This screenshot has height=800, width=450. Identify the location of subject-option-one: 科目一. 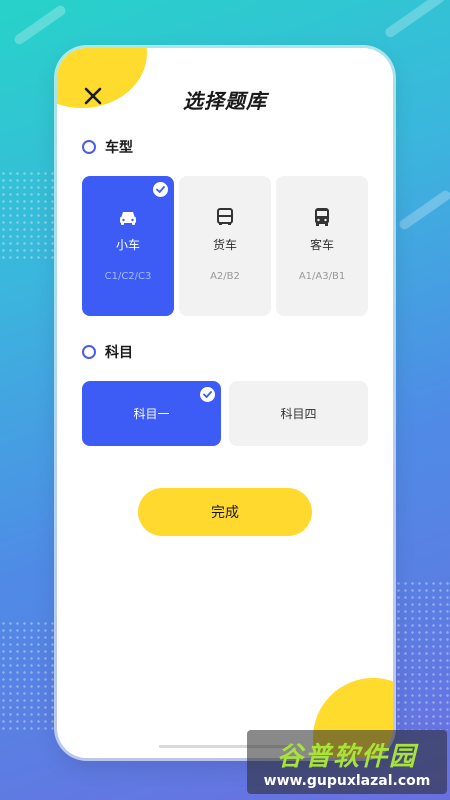
(151, 413).